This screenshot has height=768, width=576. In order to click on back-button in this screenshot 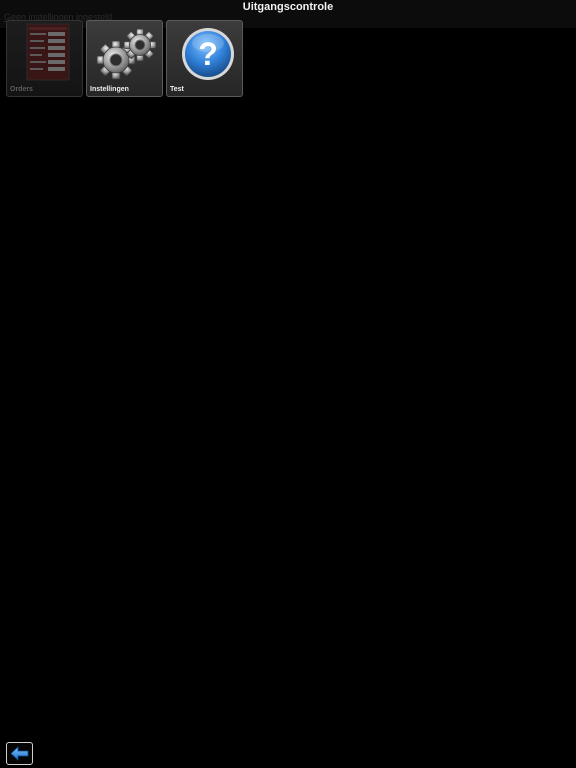, I will do `click(19, 753)`.